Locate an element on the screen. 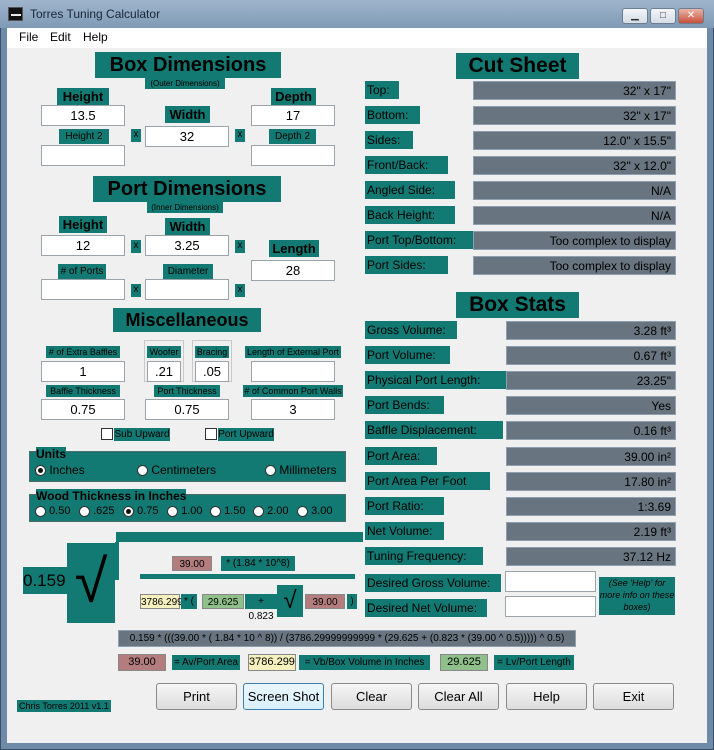 The width and height of the screenshot is (714, 750). wood-option-0625: .625 is located at coordinates (96, 511).